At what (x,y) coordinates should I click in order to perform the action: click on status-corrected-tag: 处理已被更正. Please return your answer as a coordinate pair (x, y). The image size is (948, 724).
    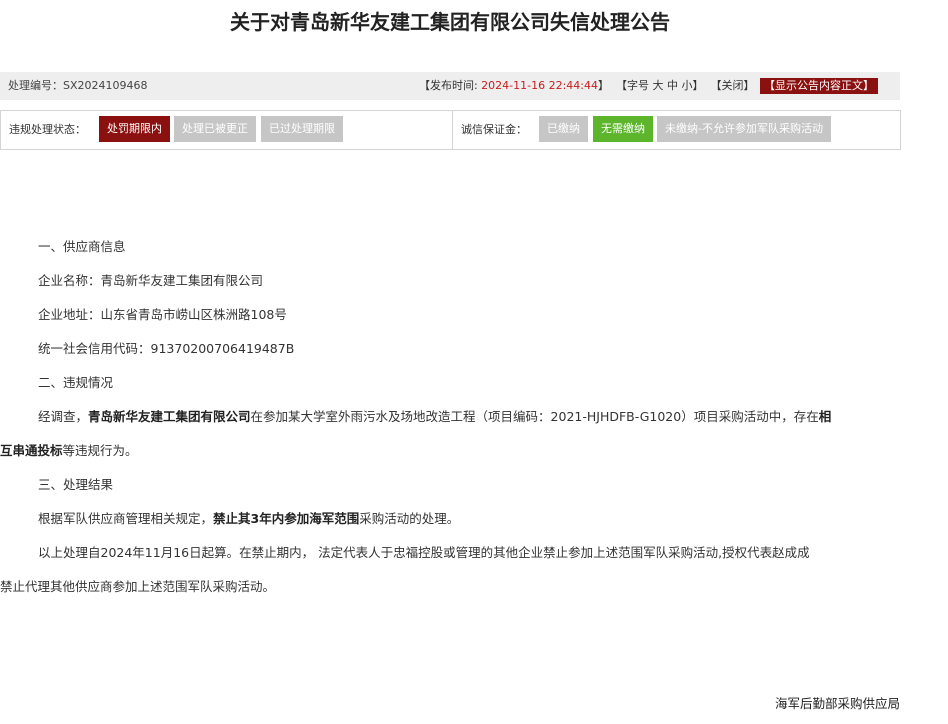
    Looking at the image, I should click on (215, 129).